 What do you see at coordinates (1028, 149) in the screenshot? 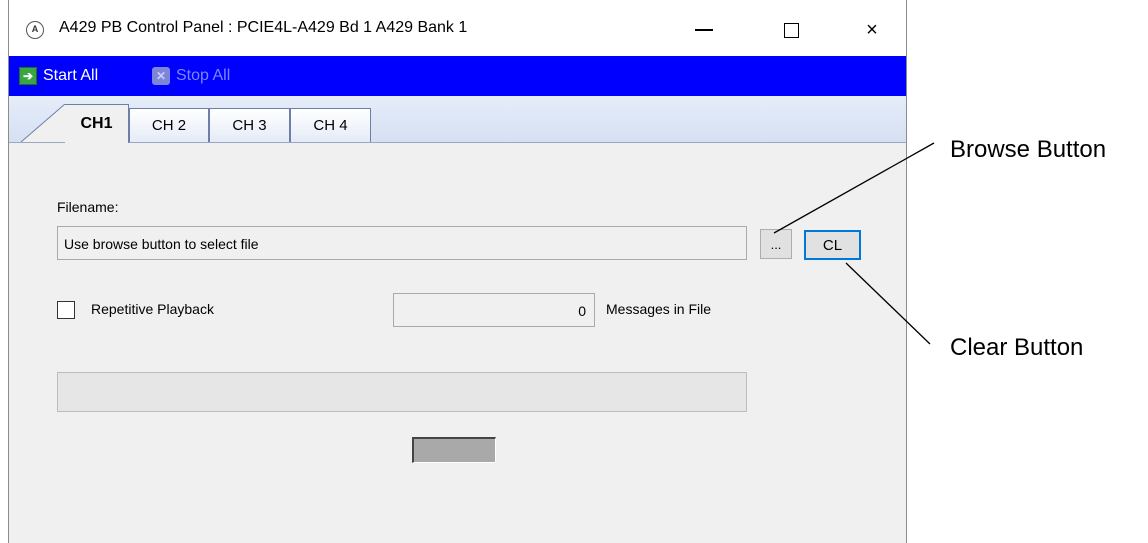
I see `browse-button-annotation: Browse Button` at bounding box center [1028, 149].